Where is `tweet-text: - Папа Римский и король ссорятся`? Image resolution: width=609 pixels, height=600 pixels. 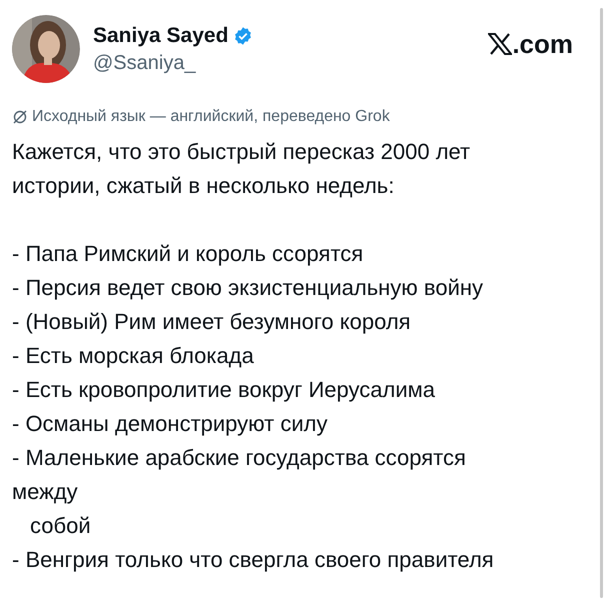 tweet-text: - Папа Римский и король ссорятся is located at coordinates (188, 253).